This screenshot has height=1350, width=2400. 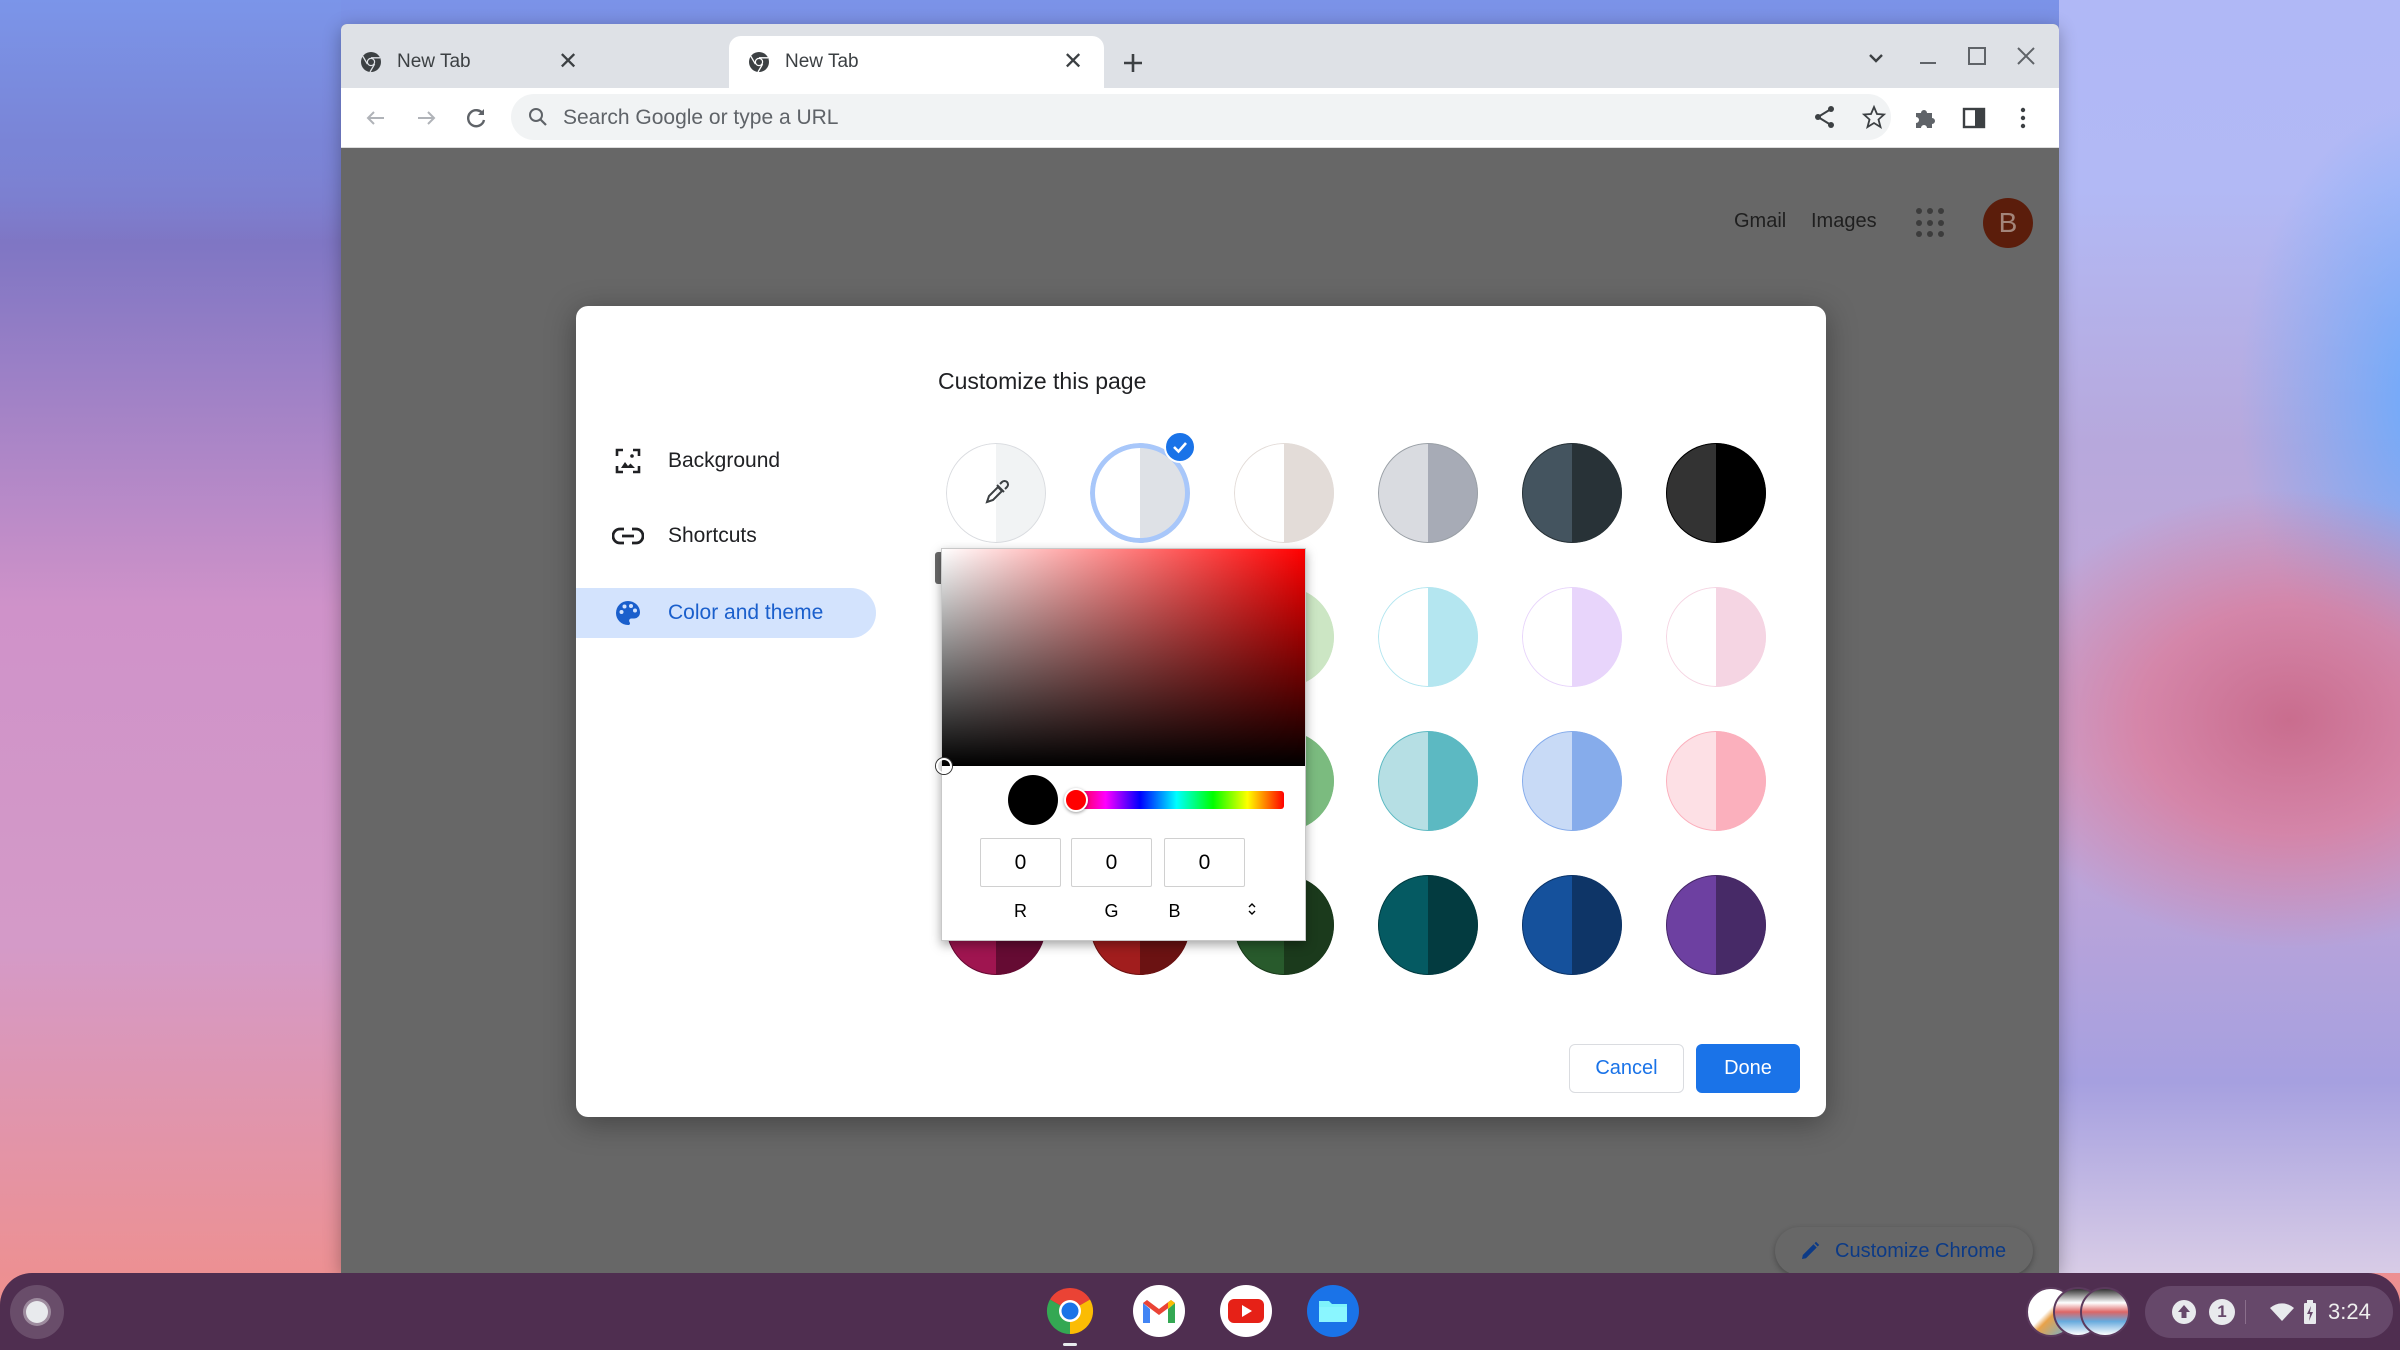 What do you see at coordinates (1748, 1068) in the screenshot?
I see `done-button: Done` at bounding box center [1748, 1068].